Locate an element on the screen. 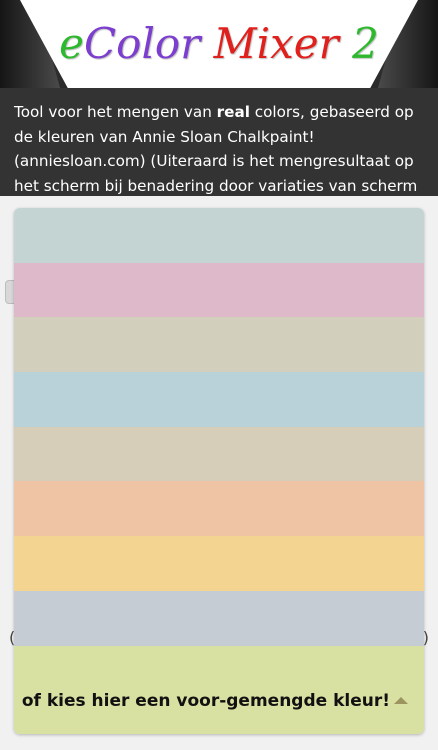 This screenshot has width=438, height=750. premixed-color-picker: of kies hier een voor-gemengde kleur! is located at coordinates (219, 690).